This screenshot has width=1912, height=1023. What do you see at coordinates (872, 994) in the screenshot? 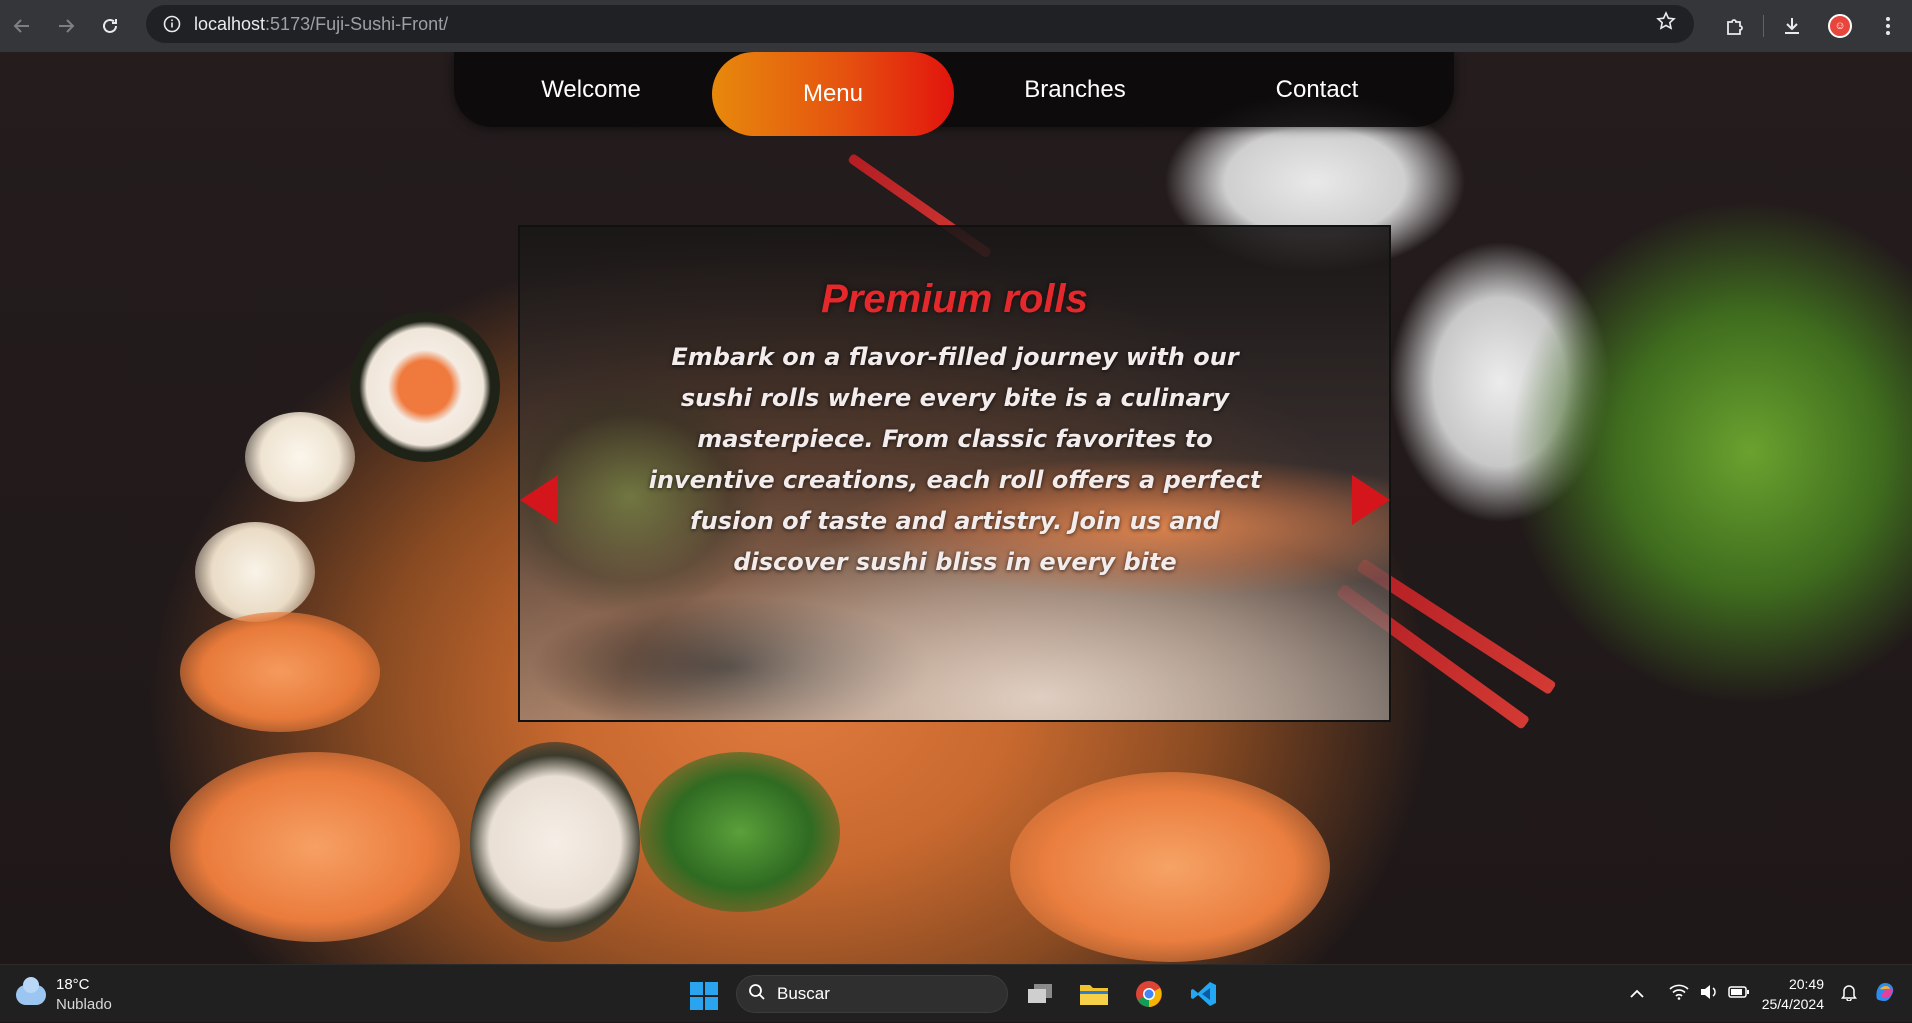
I see `taskbar-search-box: Buscar` at bounding box center [872, 994].